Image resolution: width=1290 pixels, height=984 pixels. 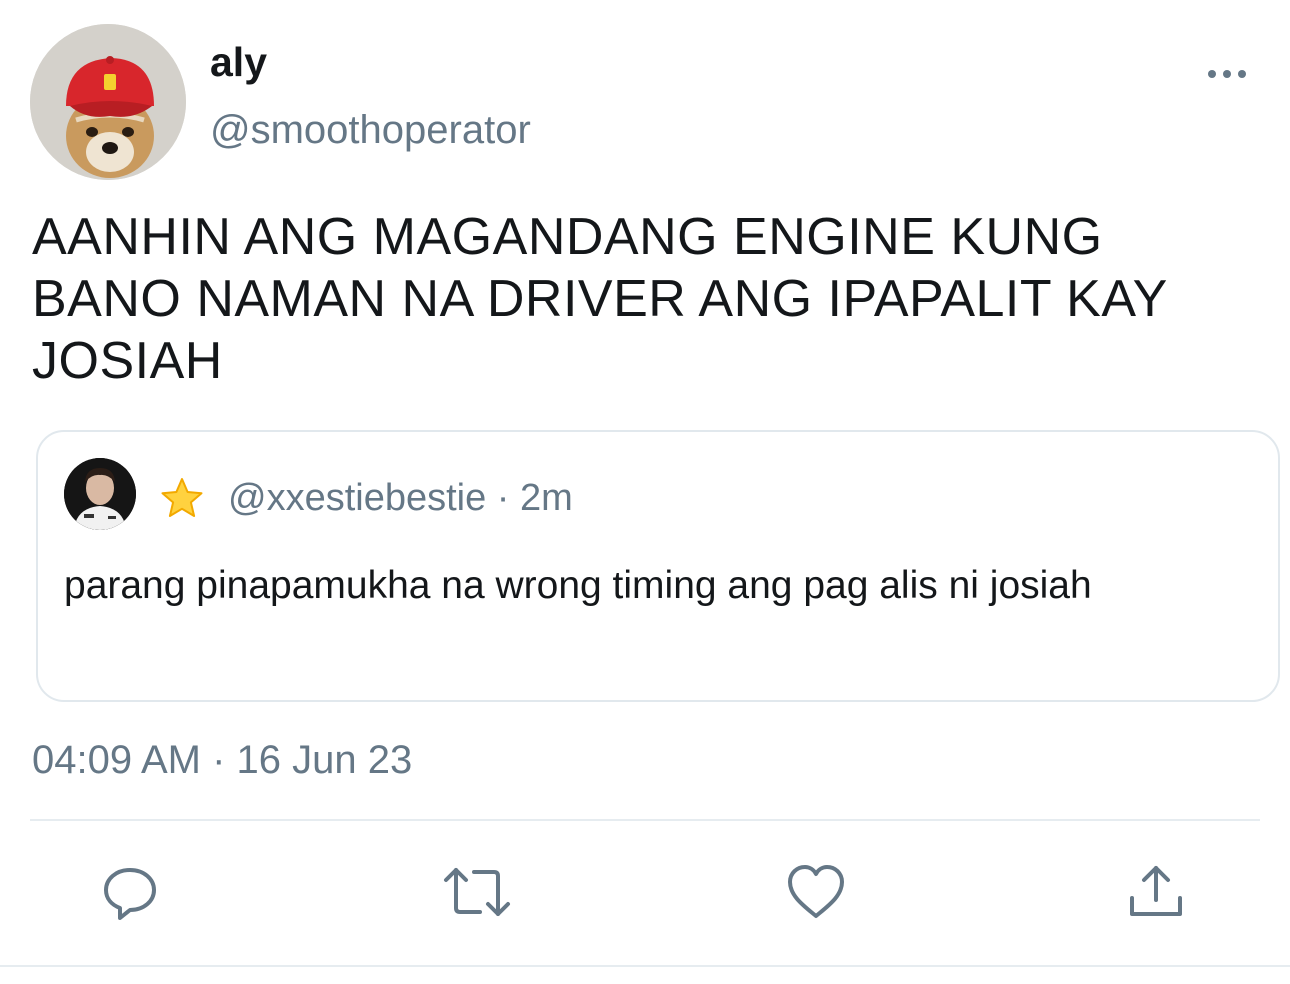 I want to click on star-emoji-icon, so click(x=182, y=498).